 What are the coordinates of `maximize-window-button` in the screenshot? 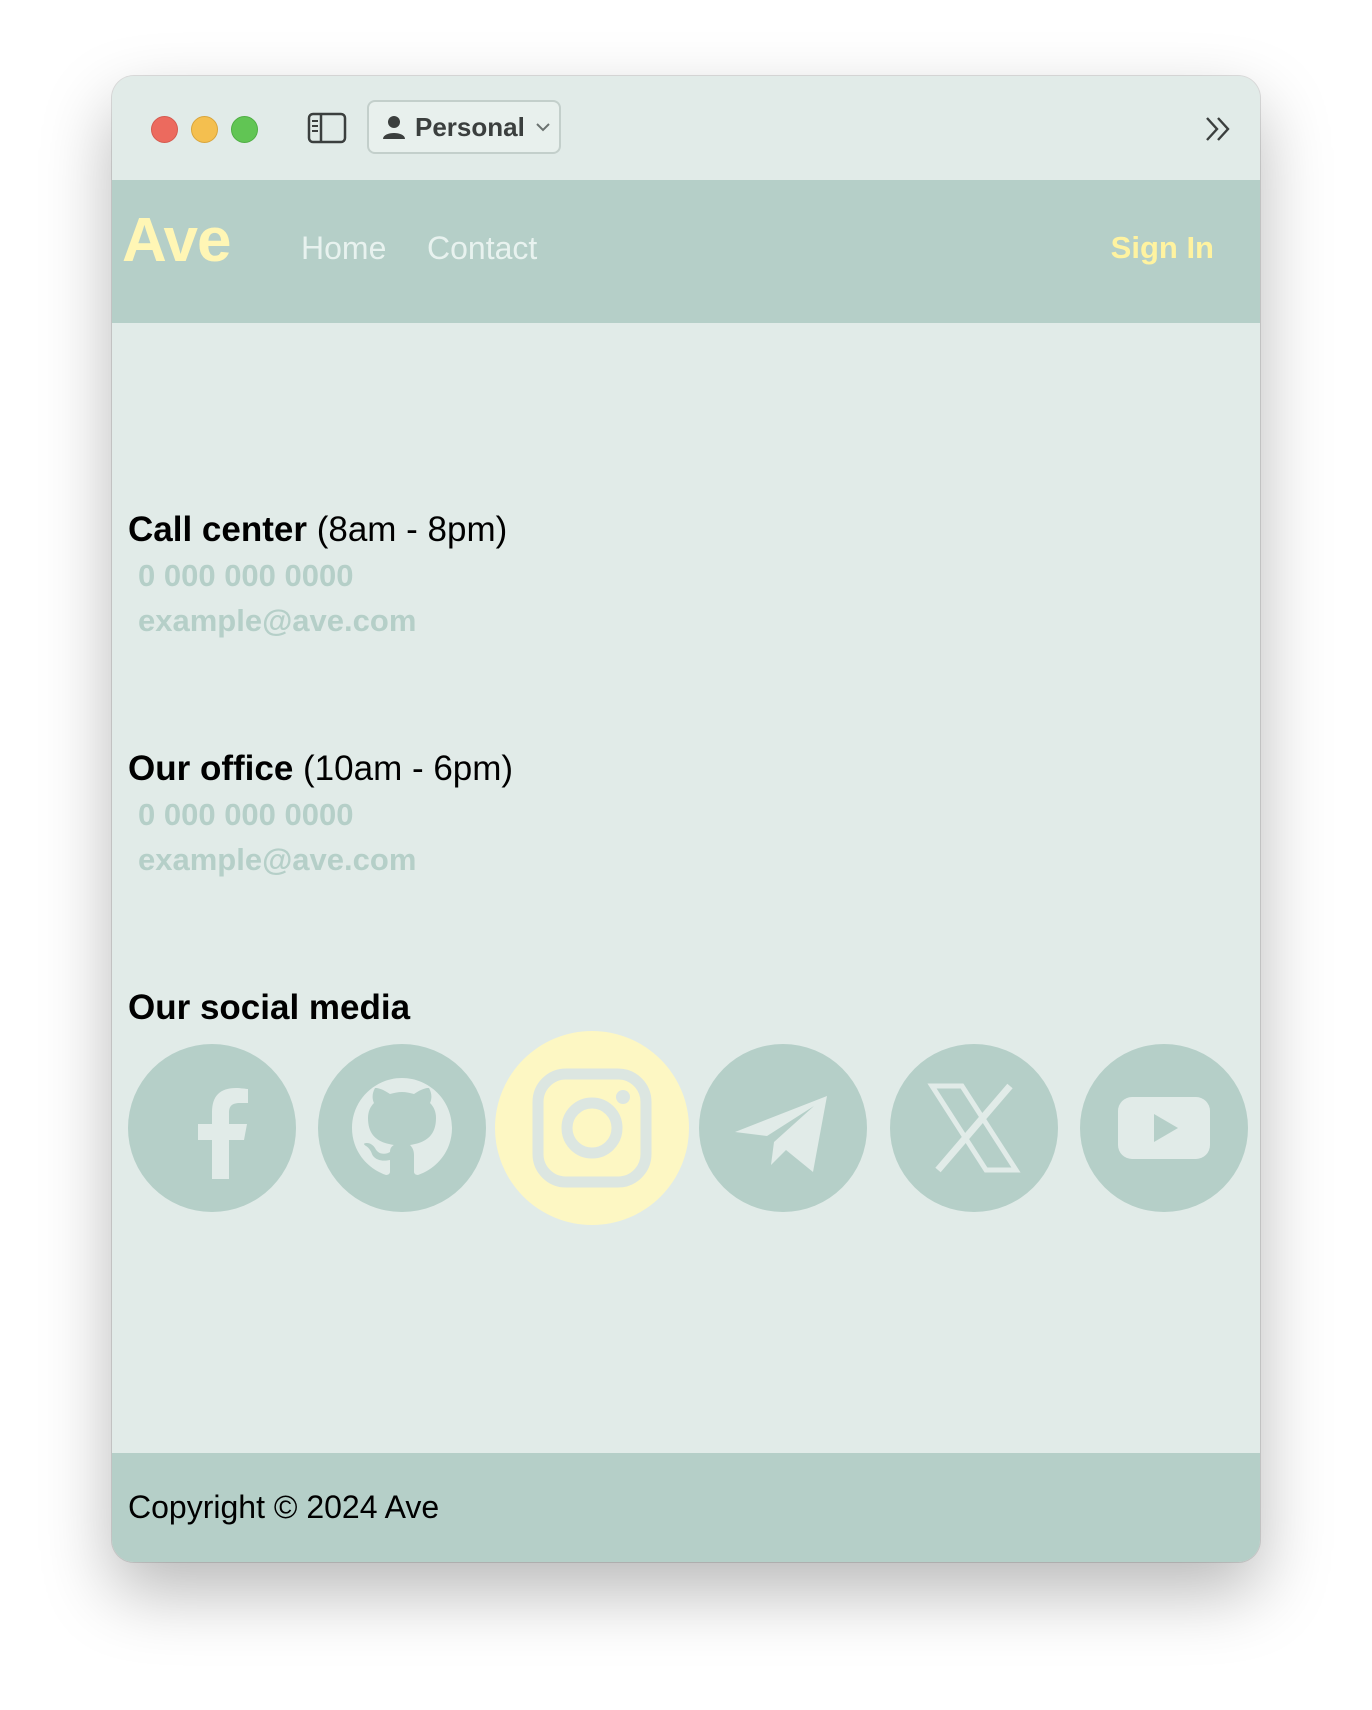 It's located at (244, 129).